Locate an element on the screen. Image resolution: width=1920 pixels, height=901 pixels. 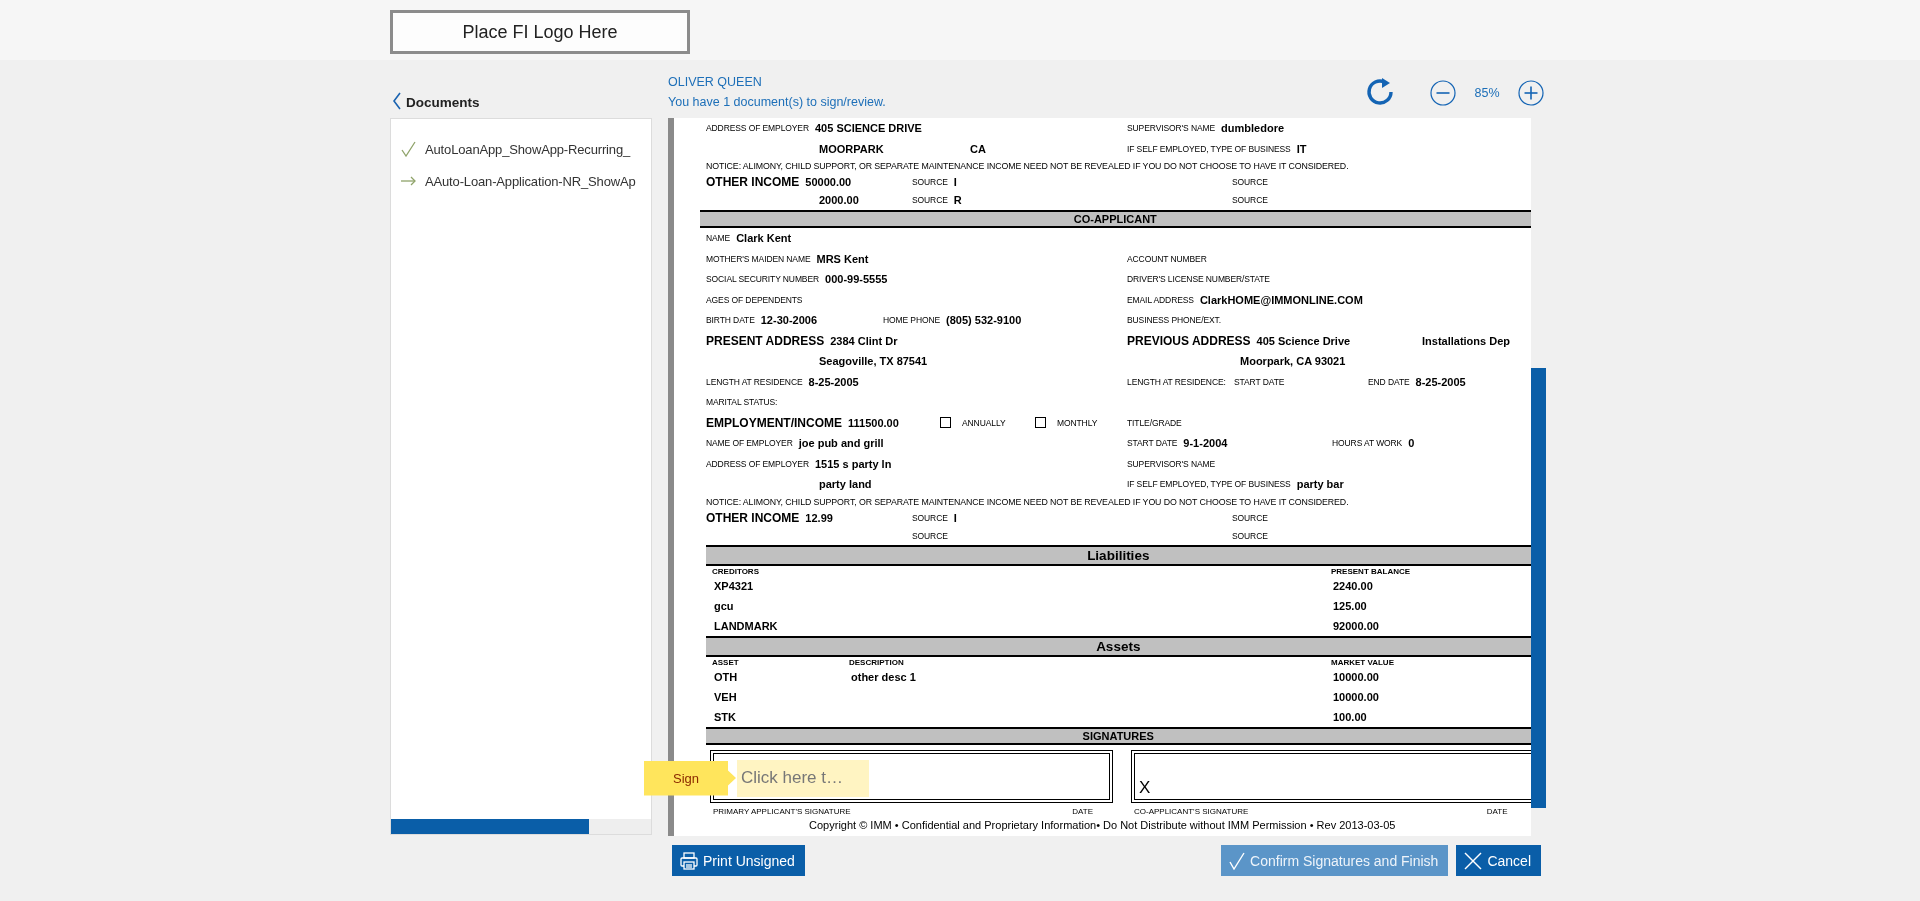
column-header: DESCRIPTION is located at coordinates (877, 662).